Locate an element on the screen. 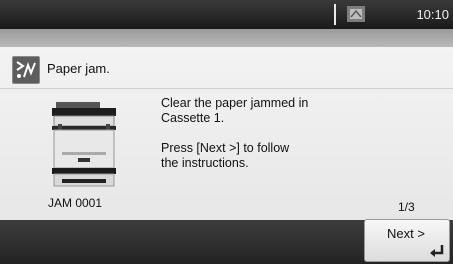 This screenshot has height=264, width=453. jam-code: JAM 0001 is located at coordinates (75, 203).